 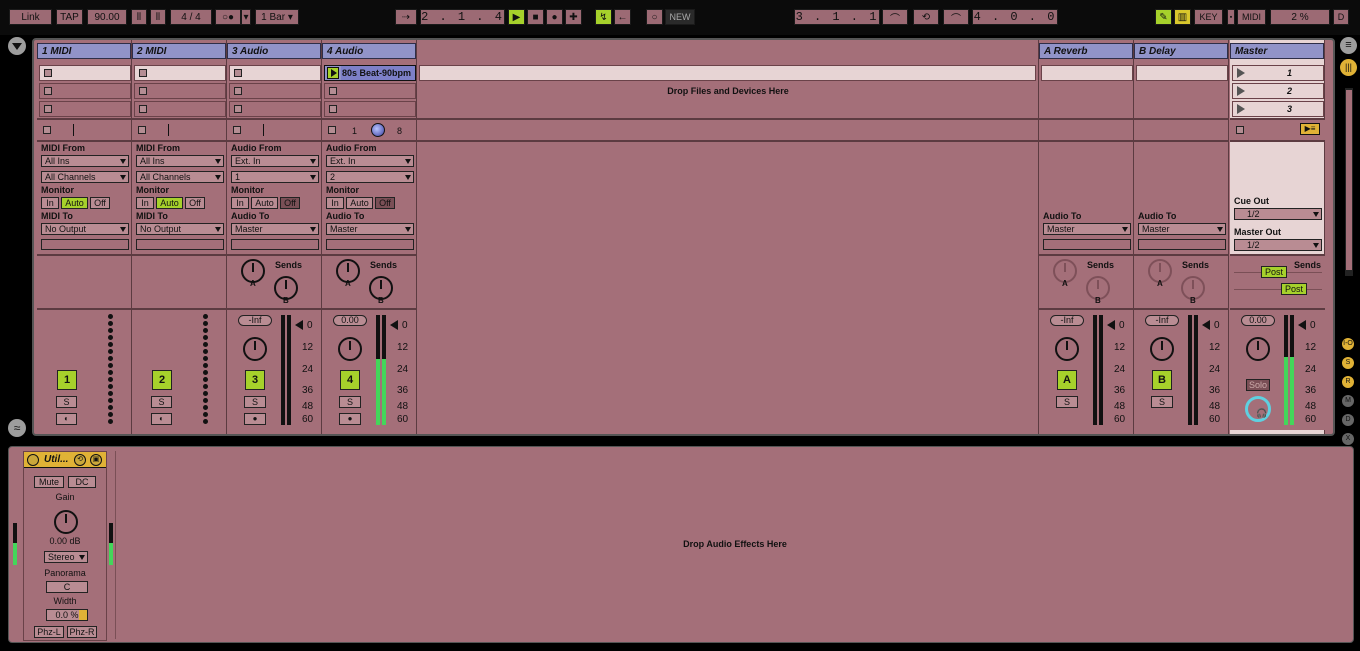 What do you see at coordinates (680, 17) in the screenshot?
I see `new-session-button: NEW` at bounding box center [680, 17].